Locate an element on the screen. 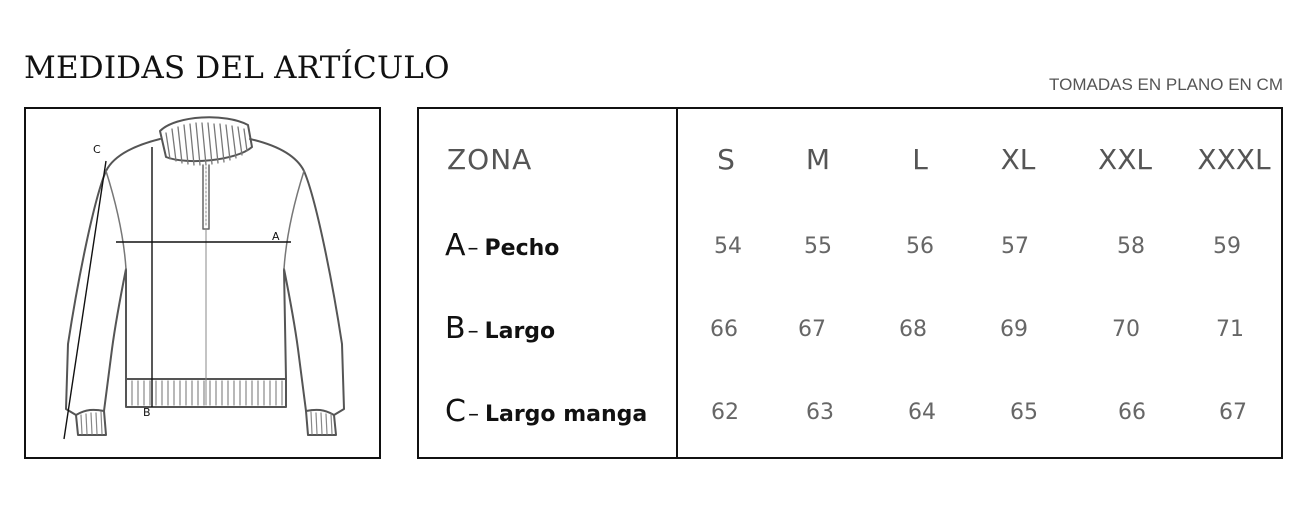 The width and height of the screenshot is (1305, 515). page-title: MEDIDAS DEL ARTÍCULO is located at coordinates (237, 68).